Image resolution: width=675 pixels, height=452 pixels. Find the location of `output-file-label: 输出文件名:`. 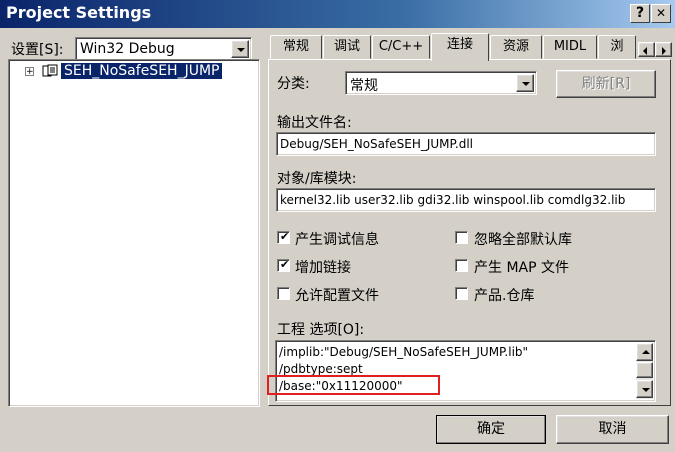

output-file-label: 输出文件名: is located at coordinates (314, 123).